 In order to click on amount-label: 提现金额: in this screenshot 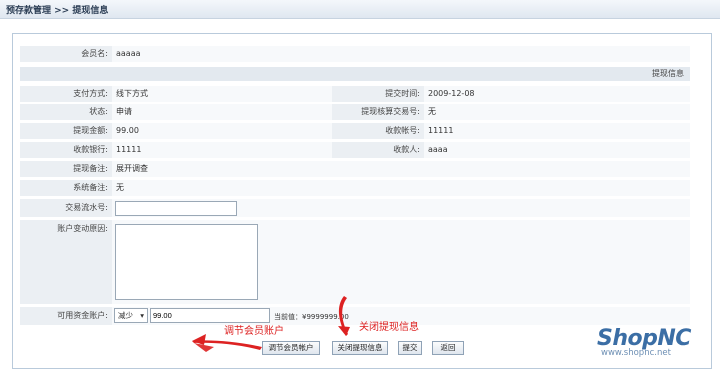, I will do `click(66, 131)`.